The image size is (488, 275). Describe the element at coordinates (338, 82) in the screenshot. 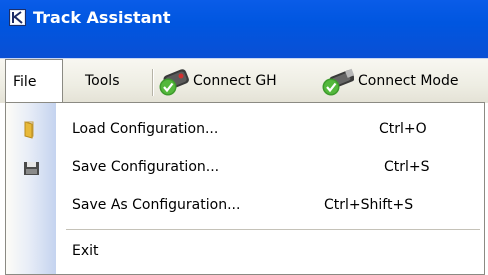

I see `usb-connect-icon` at that location.